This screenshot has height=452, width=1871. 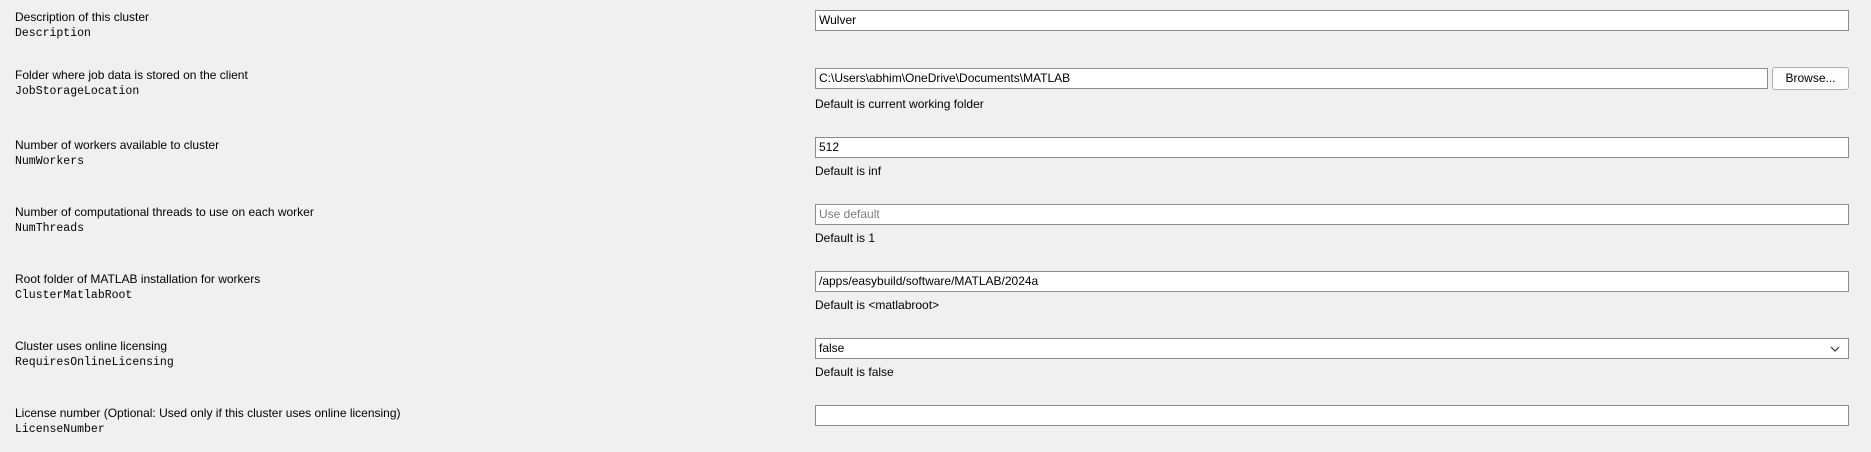 I want to click on description-input: Wulver, so click(x=1332, y=20).